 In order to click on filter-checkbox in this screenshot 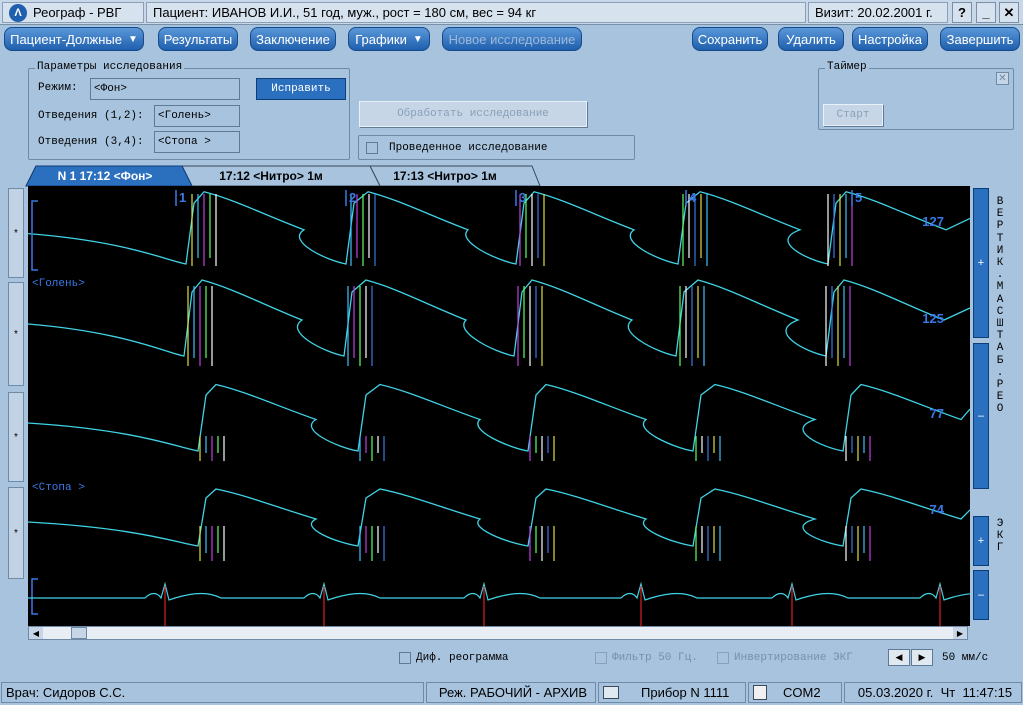, I will do `click(601, 658)`.